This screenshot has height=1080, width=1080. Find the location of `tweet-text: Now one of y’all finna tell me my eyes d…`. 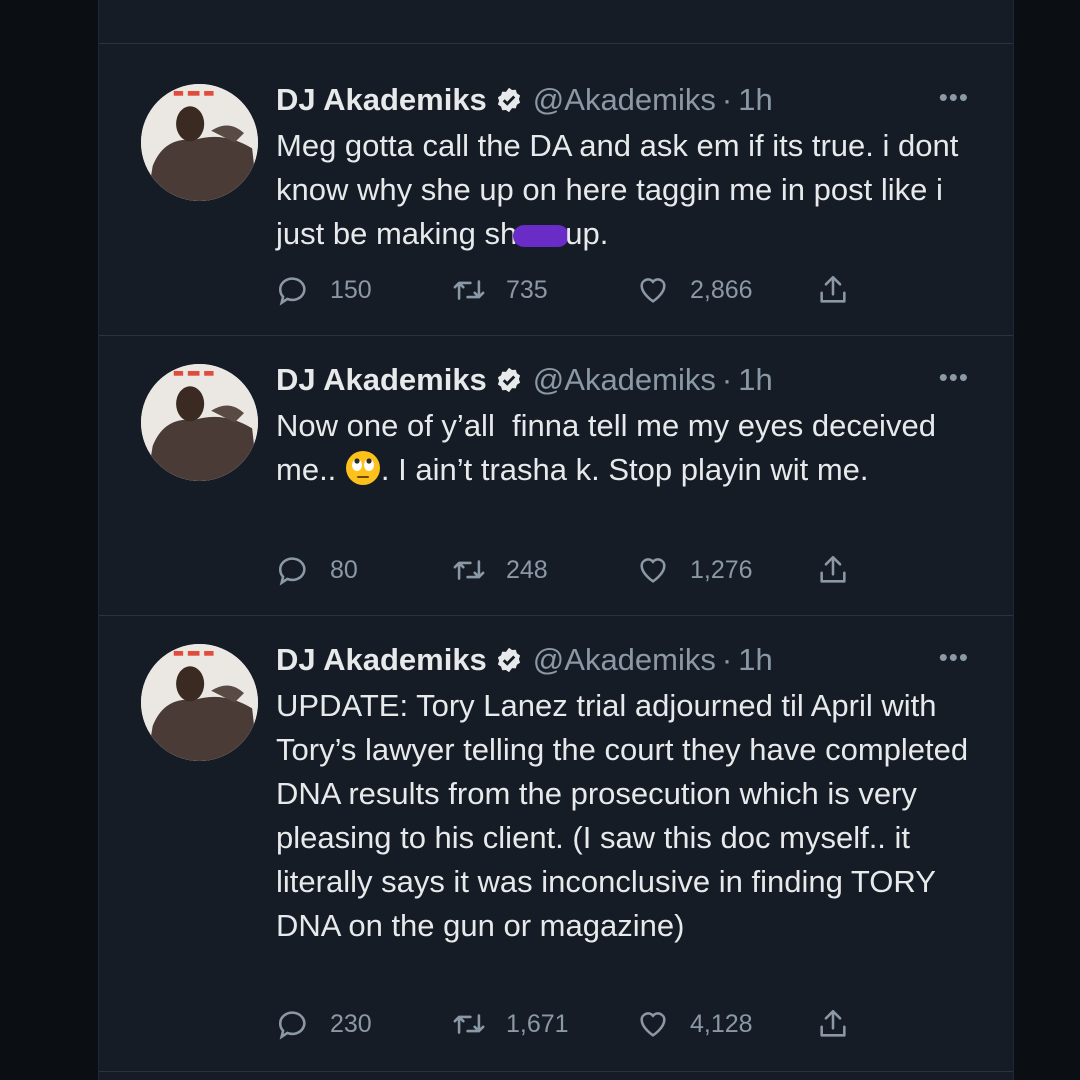

tweet-text: Now one of y’all finna tell me my eyes d… is located at coordinates (626, 448).